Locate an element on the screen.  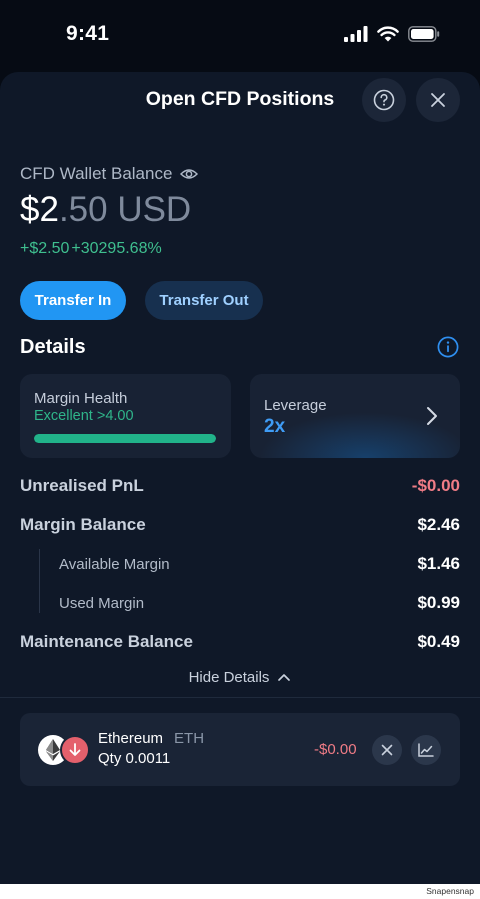
available-margin-row: Available Margin $1.46 is located at coordinates (259, 564).